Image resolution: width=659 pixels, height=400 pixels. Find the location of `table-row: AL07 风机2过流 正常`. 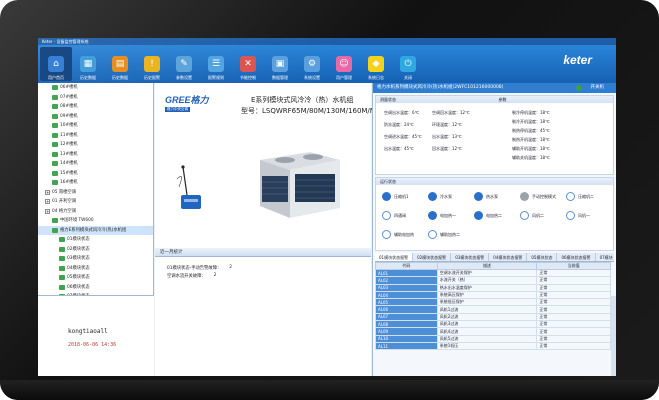

table-row: AL07 风机2过流 正常 is located at coordinates (493, 317).